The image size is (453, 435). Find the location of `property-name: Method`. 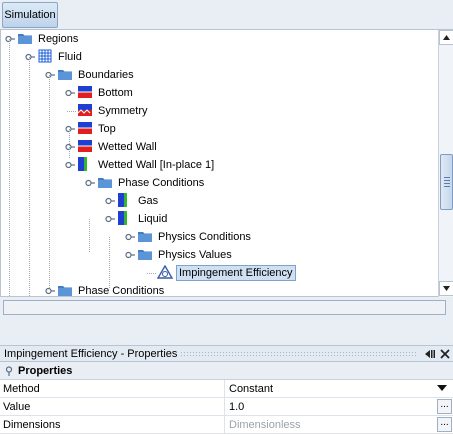

property-name: Method is located at coordinates (21, 389).